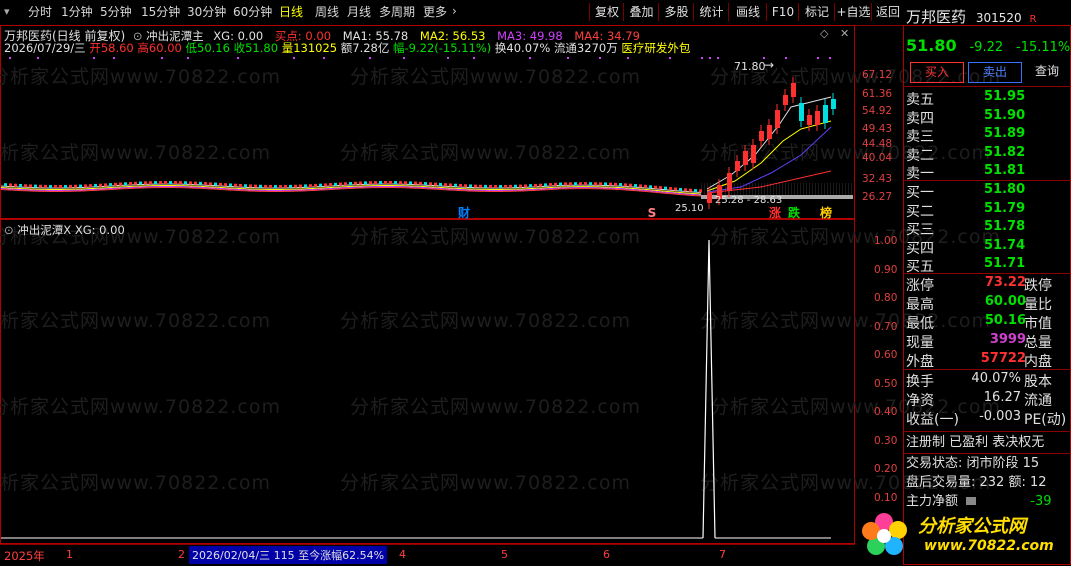 This screenshot has width=1071, height=566. Describe the element at coordinates (1005, 115) in the screenshot. I see `asks-price: 51.90` at that location.